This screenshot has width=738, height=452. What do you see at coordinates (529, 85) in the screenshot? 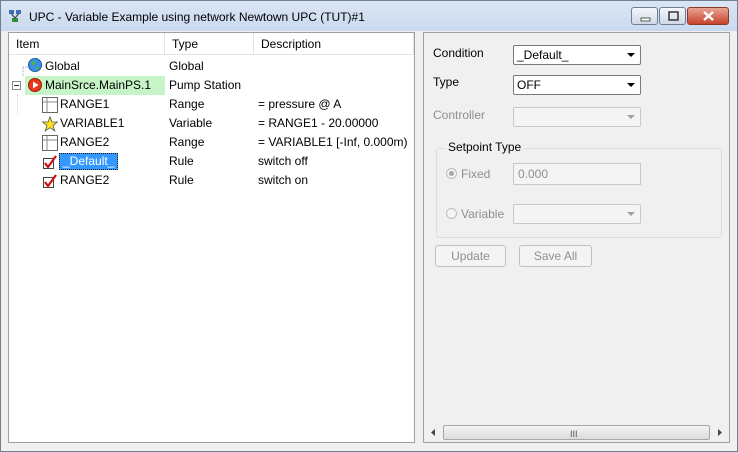
I see `type-value: OFF` at bounding box center [529, 85].